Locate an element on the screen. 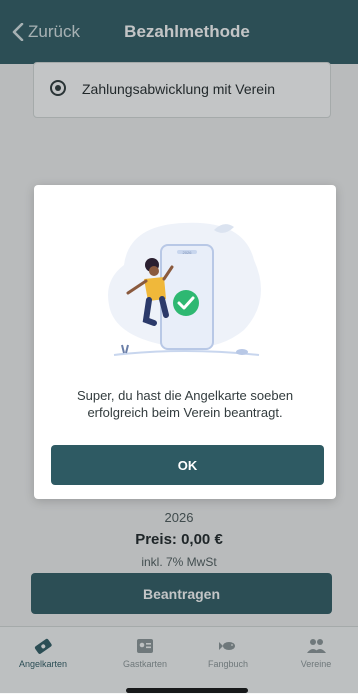  success-illustration: 2026 is located at coordinates (185, 289).